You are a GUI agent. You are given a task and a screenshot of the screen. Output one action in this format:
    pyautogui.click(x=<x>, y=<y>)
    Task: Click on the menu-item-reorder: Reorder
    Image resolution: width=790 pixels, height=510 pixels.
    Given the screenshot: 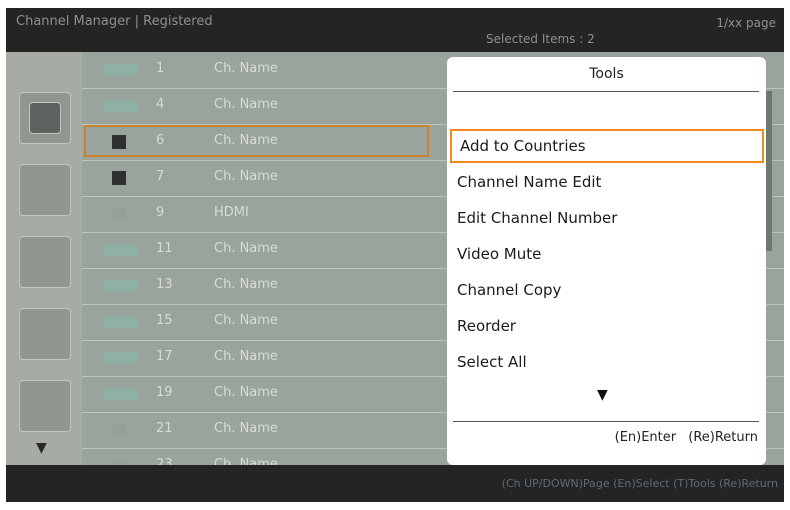 What is the action you would take?
    pyautogui.click(x=486, y=326)
    